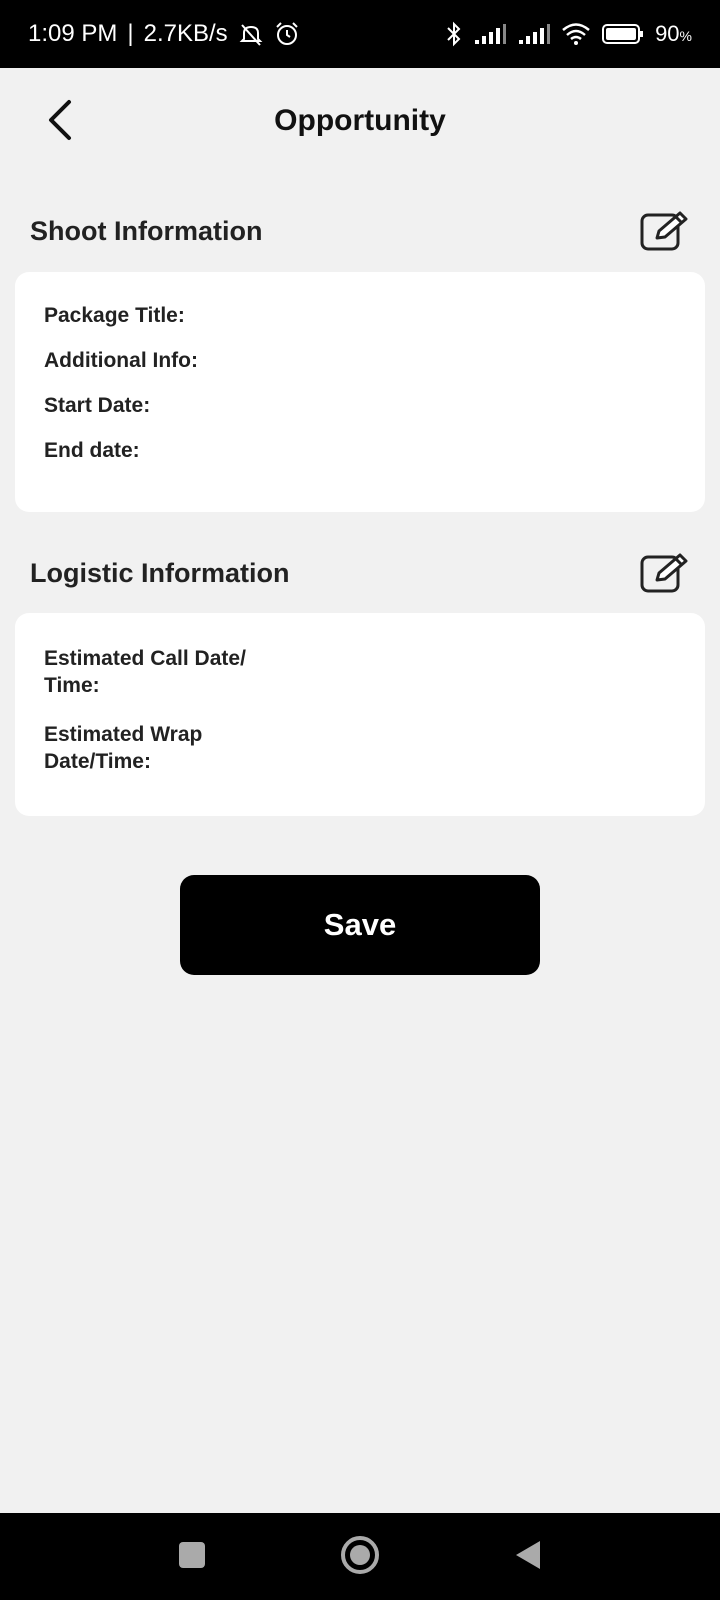  I want to click on back-triangle-icon, so click(528, 1555).